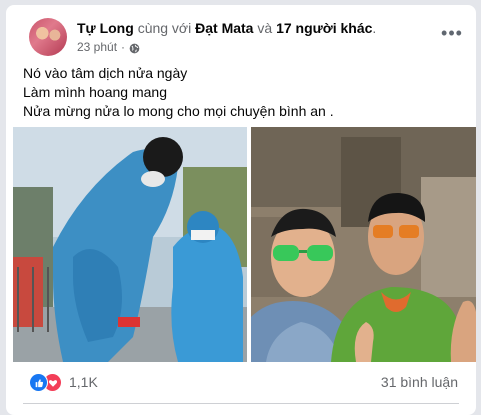 The image size is (481, 415). What do you see at coordinates (134, 47) in the screenshot?
I see `globe-icon` at bounding box center [134, 47].